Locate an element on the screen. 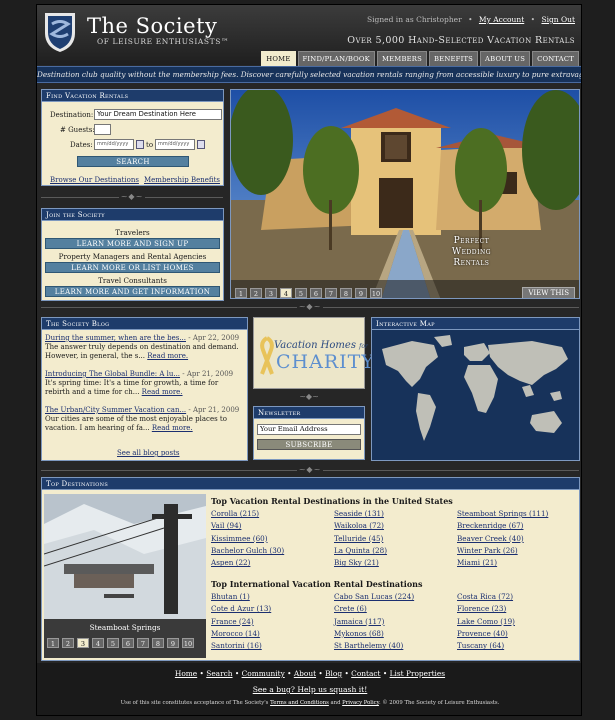 This screenshot has width=615, height=720. footer-link-contact: Contact is located at coordinates (365, 673).